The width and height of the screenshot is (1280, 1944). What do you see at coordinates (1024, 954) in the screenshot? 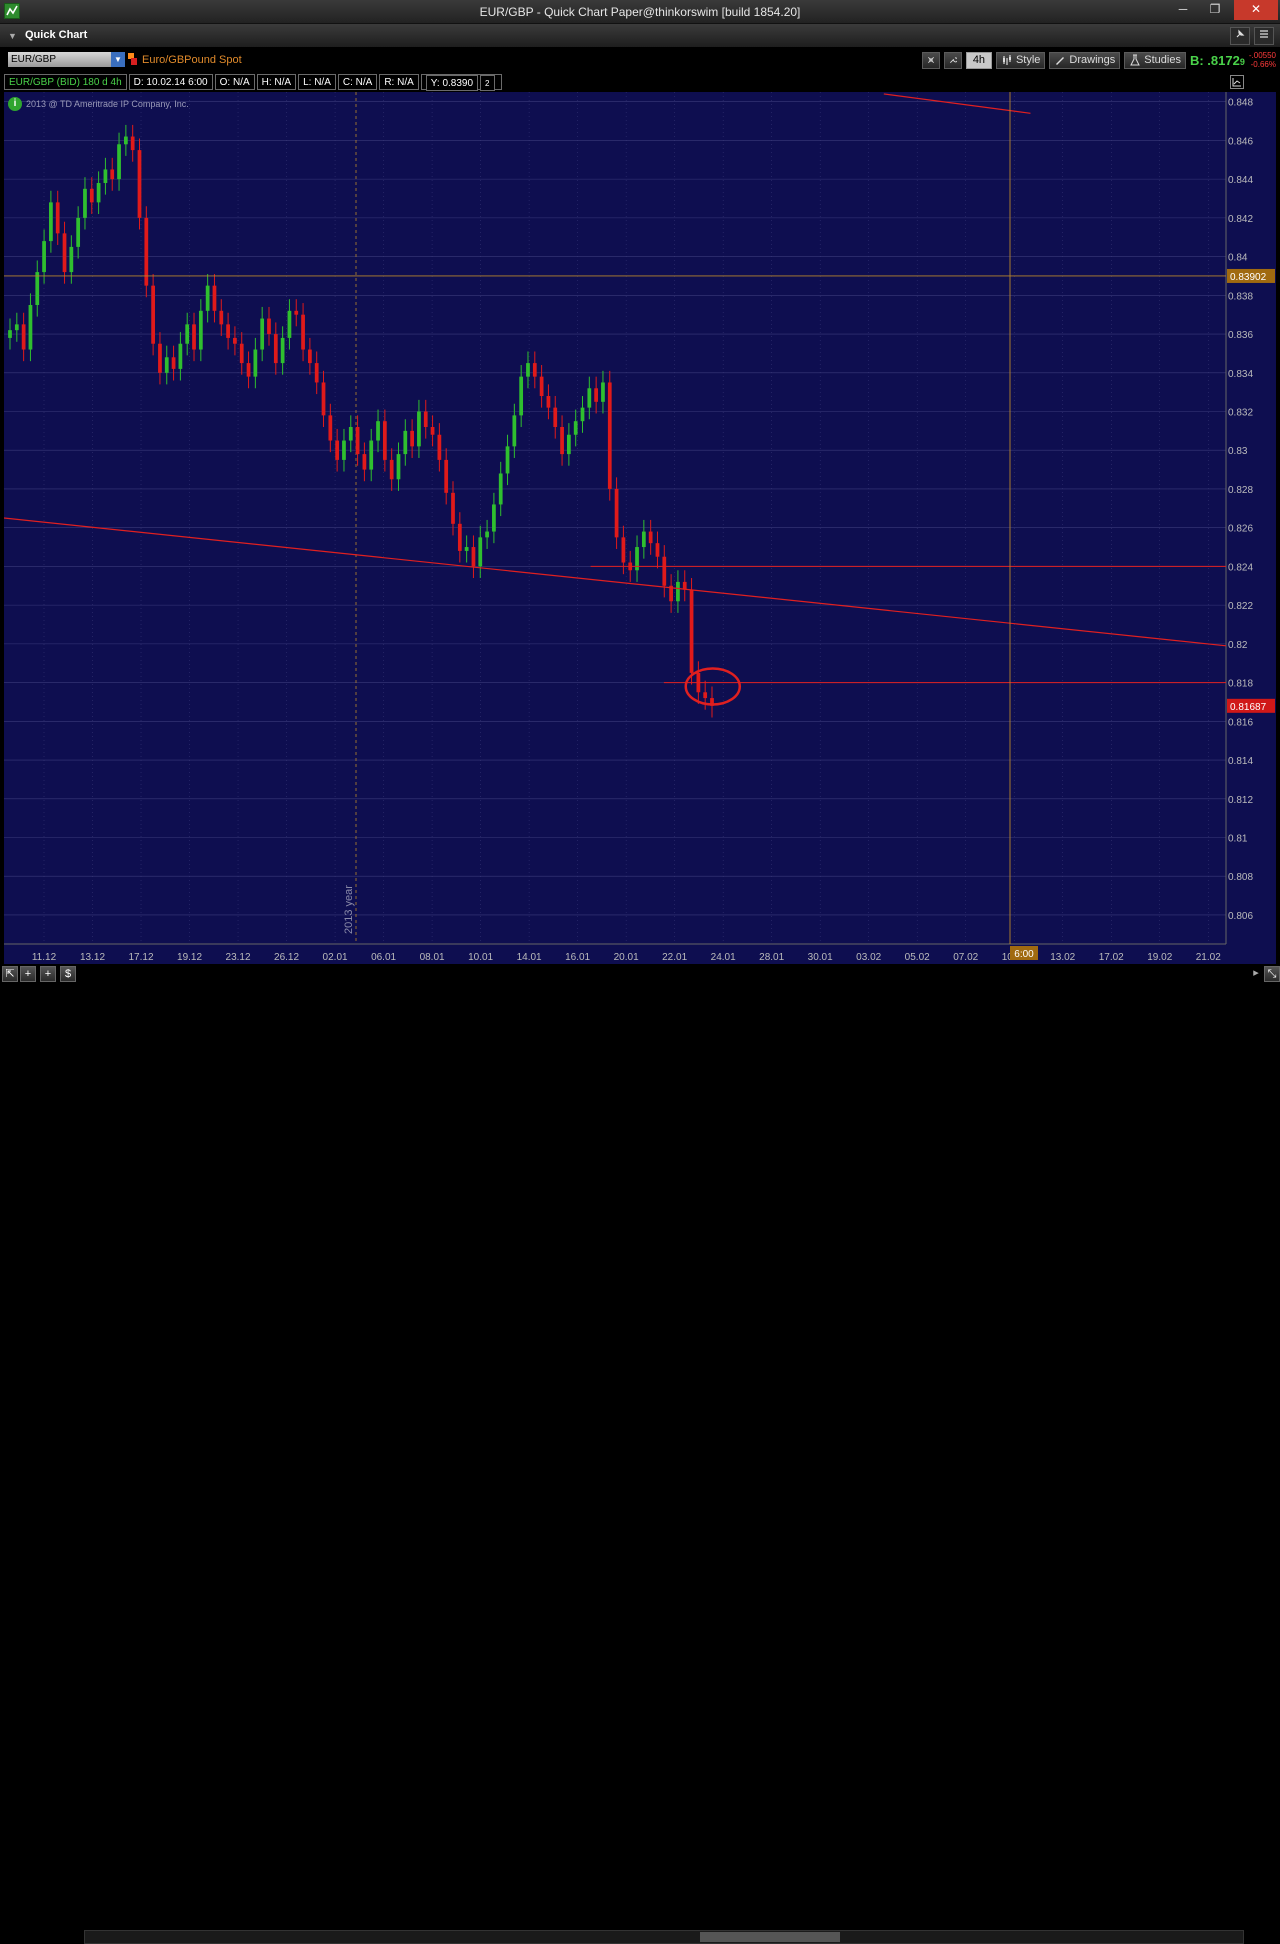
I see `crosshair-time-label: 6:00` at bounding box center [1024, 954].